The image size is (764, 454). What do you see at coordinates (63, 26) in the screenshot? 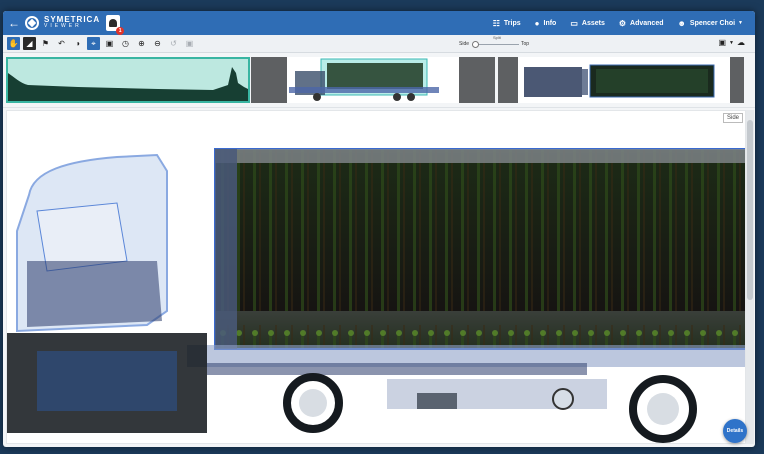
I see `brand-subtitle: VIEWER` at bounding box center [63, 26].